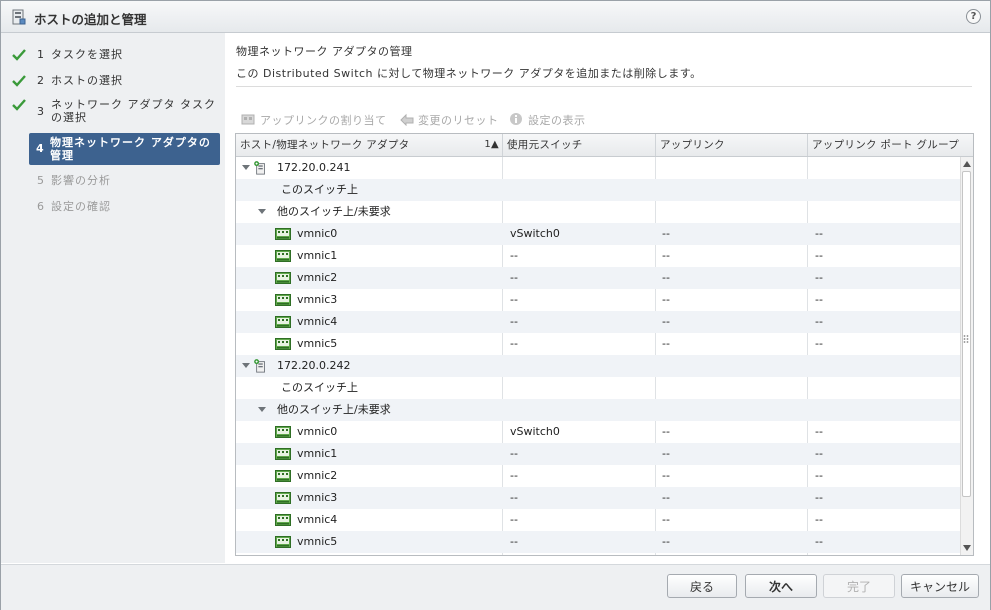 The image size is (991, 610). I want to click on assign-uplink-label: アップリンクの割り当て, so click(323, 120).